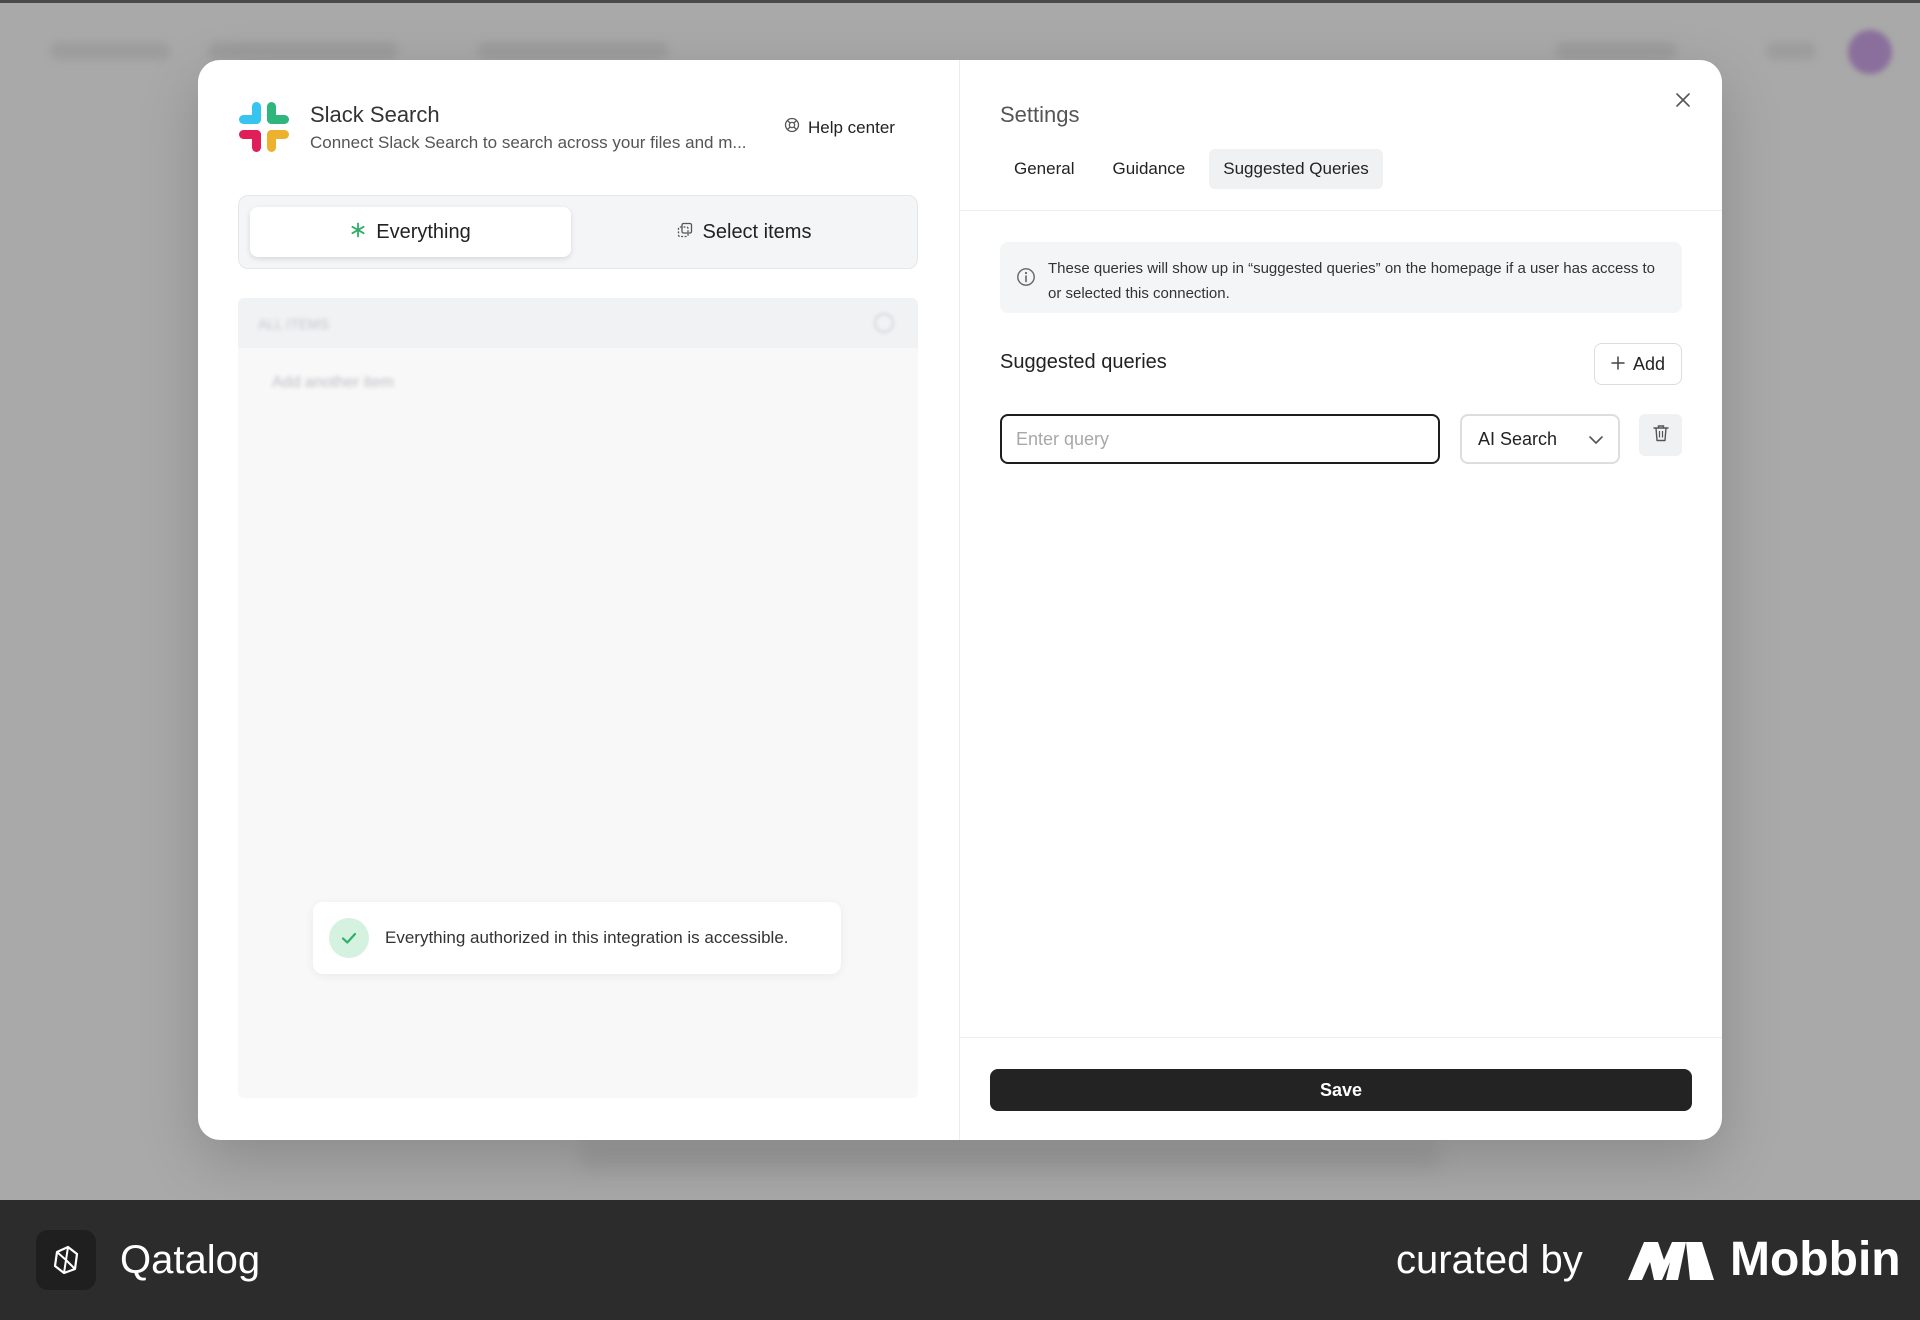  What do you see at coordinates (1341, 1037) in the screenshot?
I see `footer-divider` at bounding box center [1341, 1037].